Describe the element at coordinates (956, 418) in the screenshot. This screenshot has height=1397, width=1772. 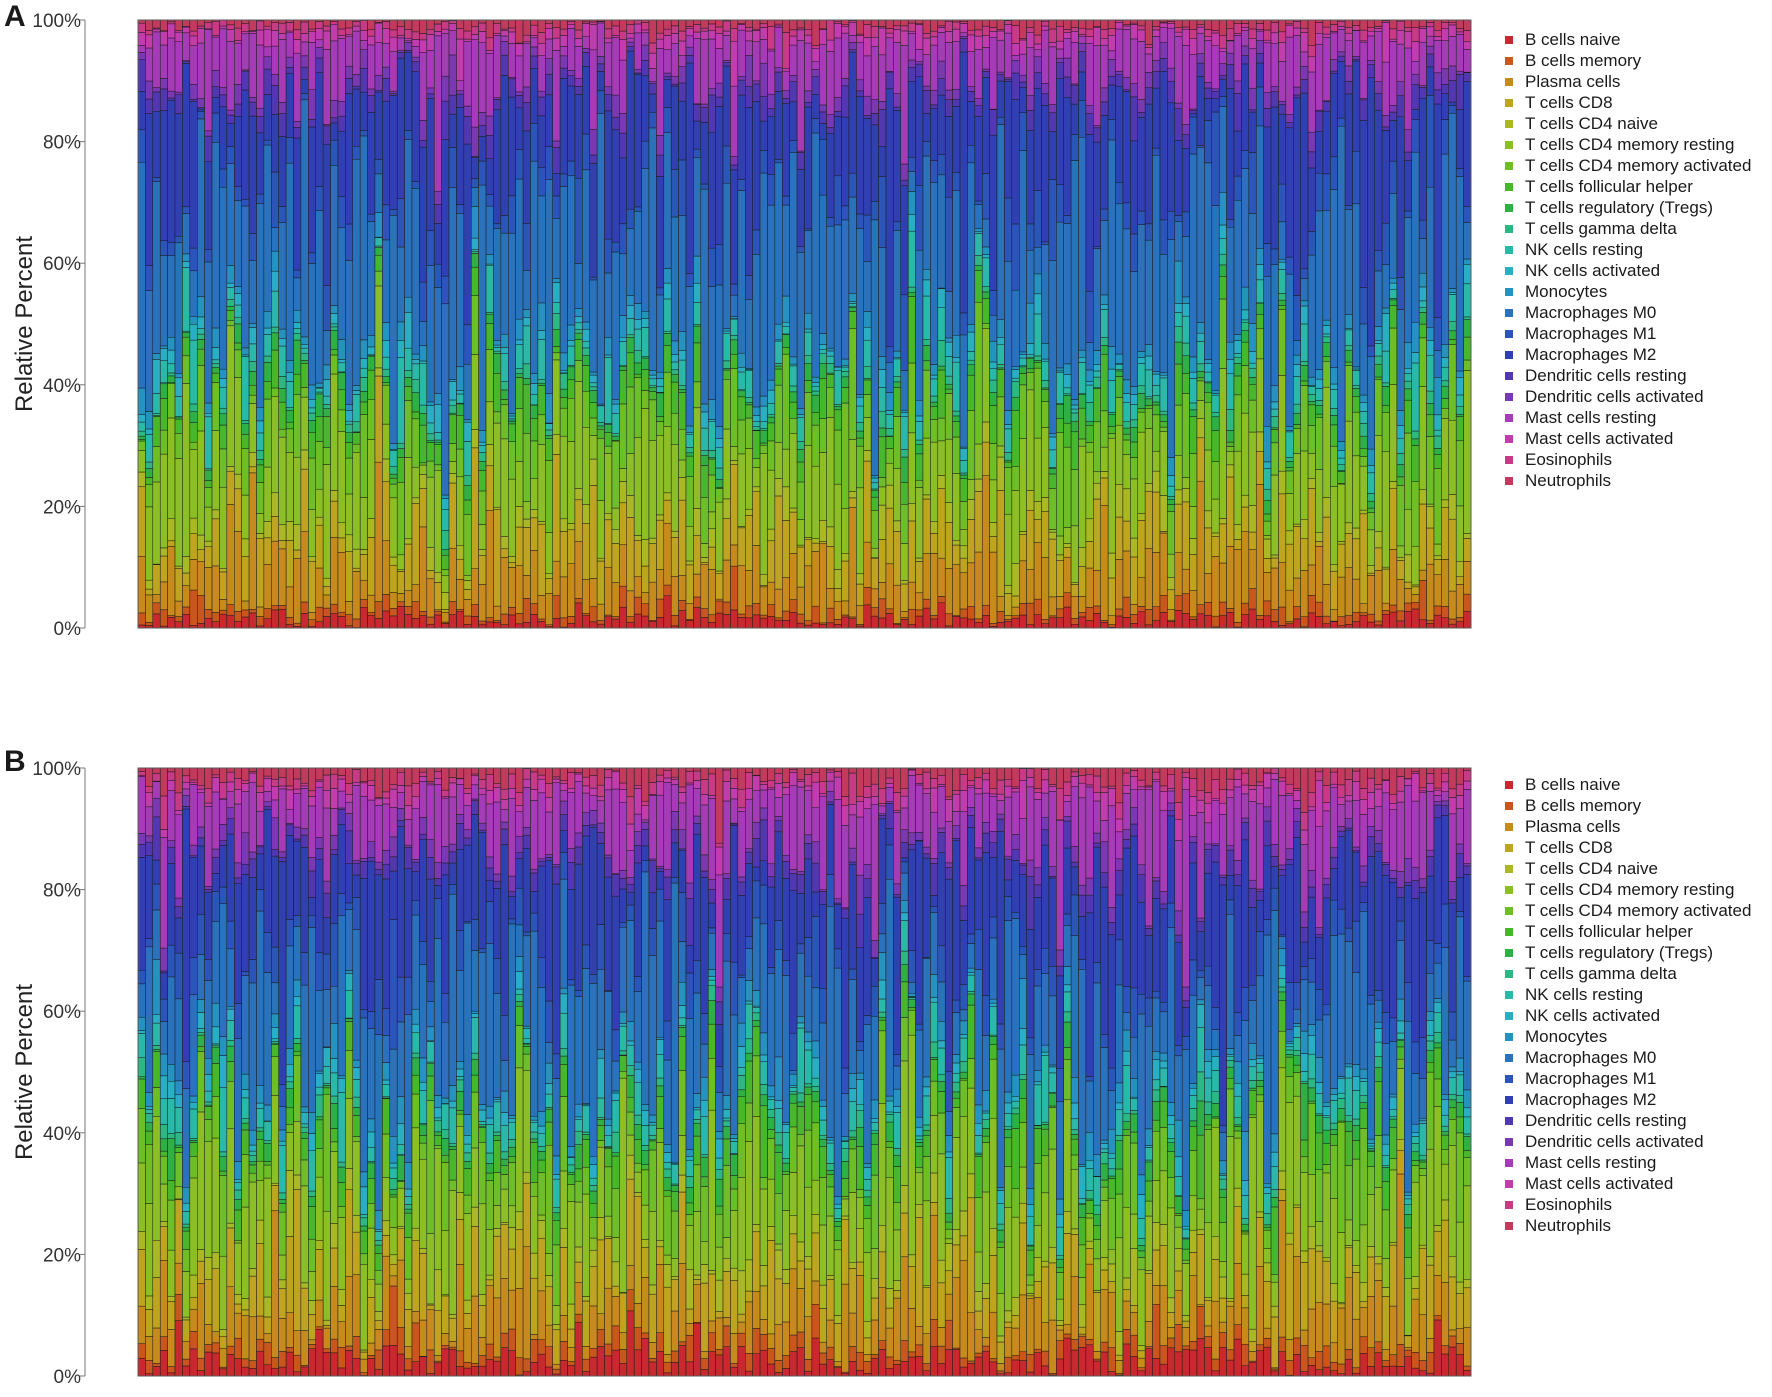
I see `bar-segment-t-cells-regulatory-tregs` at that location.